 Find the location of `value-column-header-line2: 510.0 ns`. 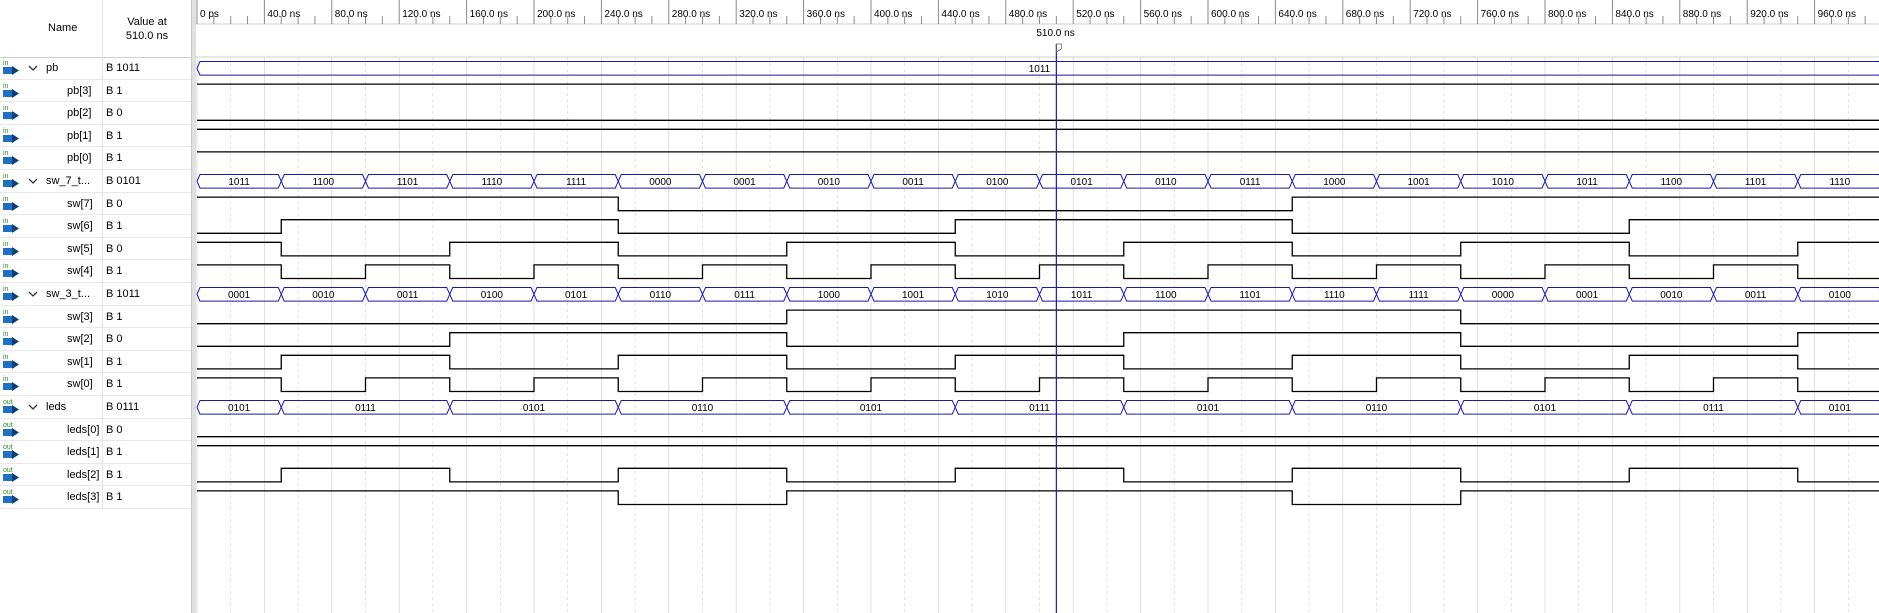

value-column-header-line2: 510.0 ns is located at coordinates (147, 36).